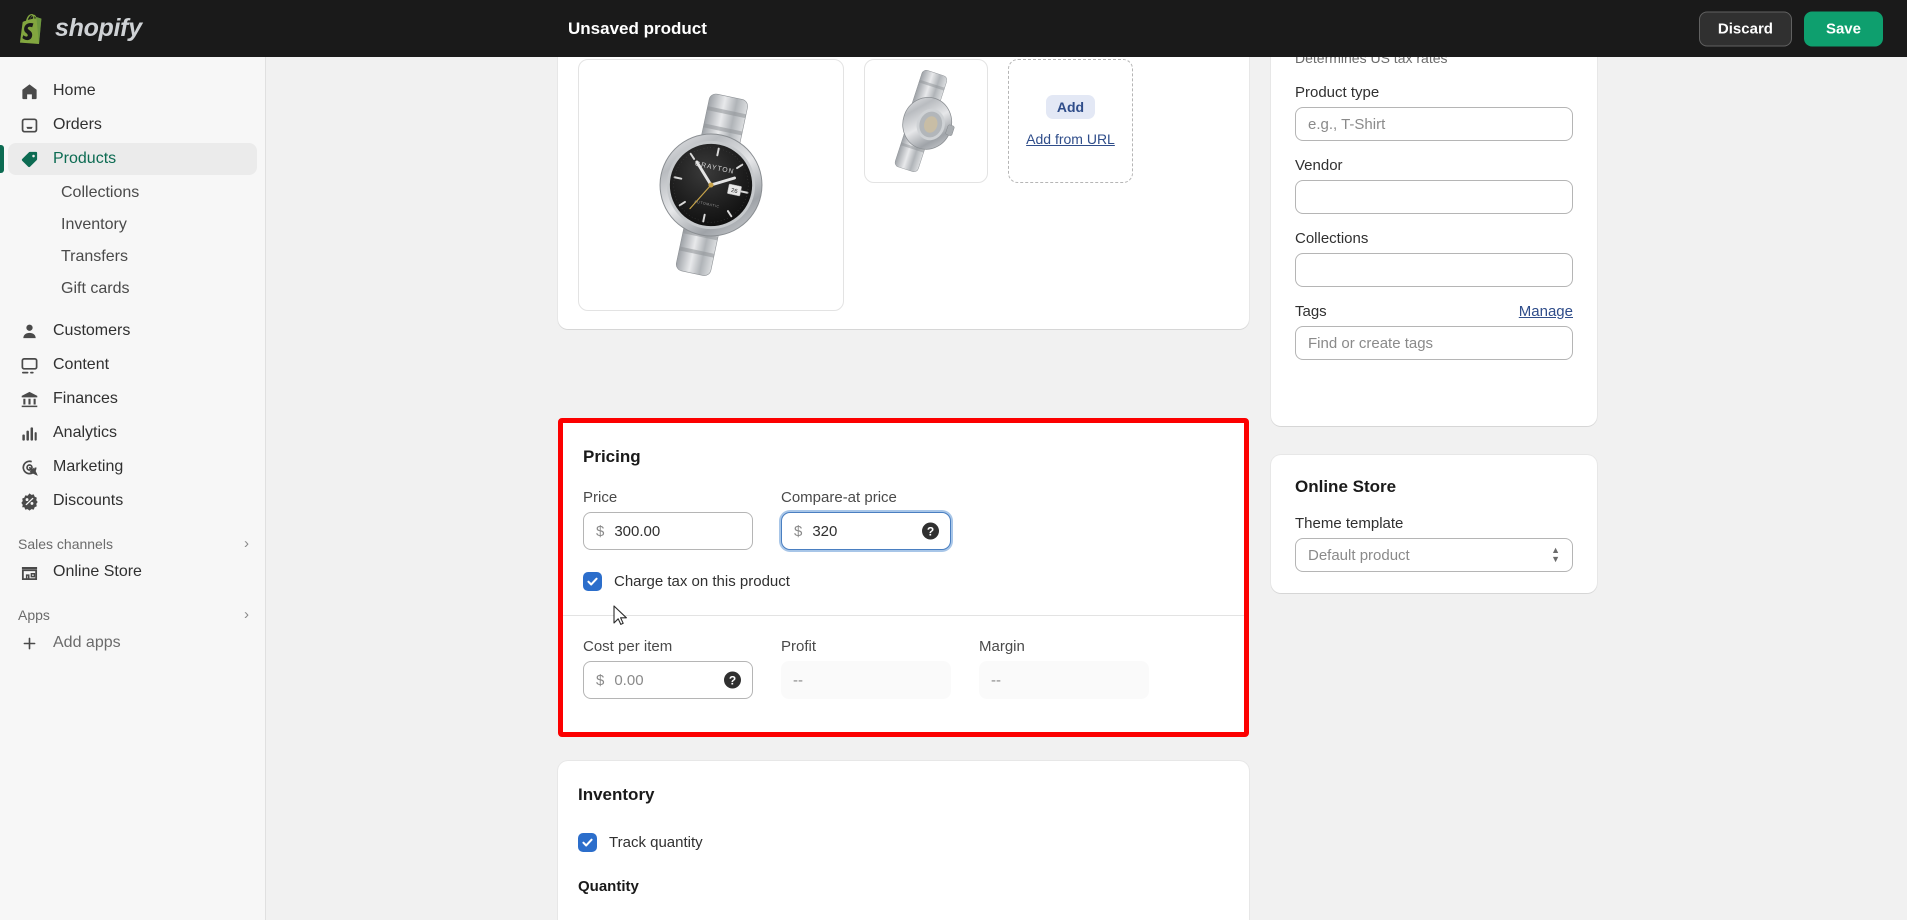  What do you see at coordinates (1434, 343) in the screenshot?
I see `tags-input: Find or create tags` at bounding box center [1434, 343].